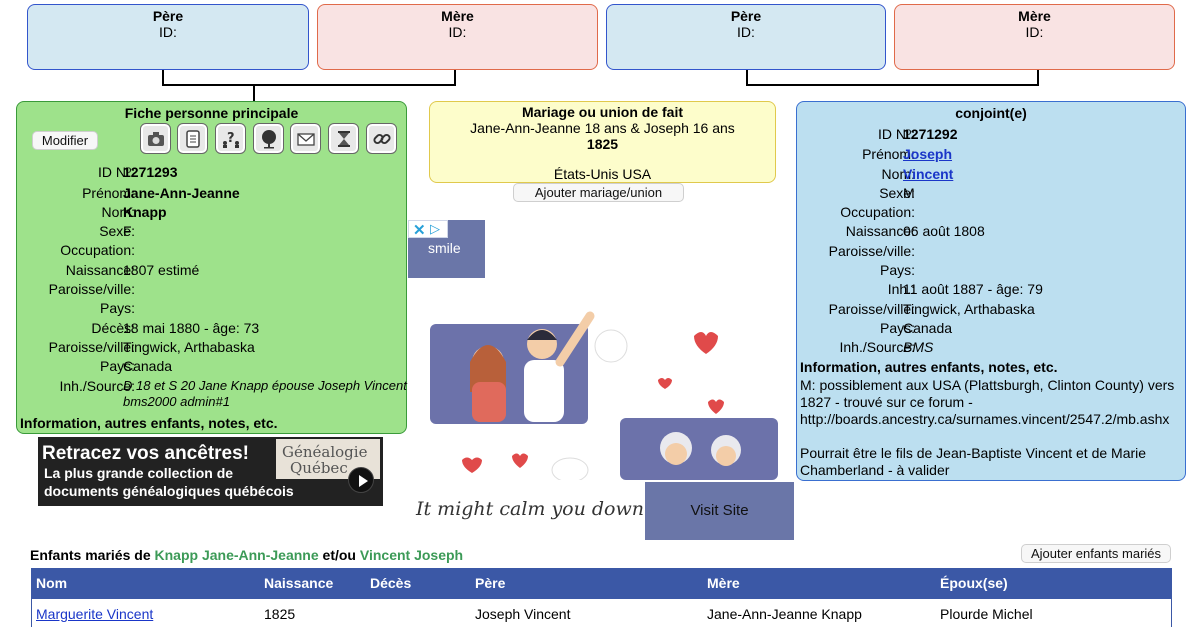 The height and width of the screenshot is (627, 1193). What do you see at coordinates (918, 347) in the screenshot?
I see `field-value: BMS` at bounding box center [918, 347].